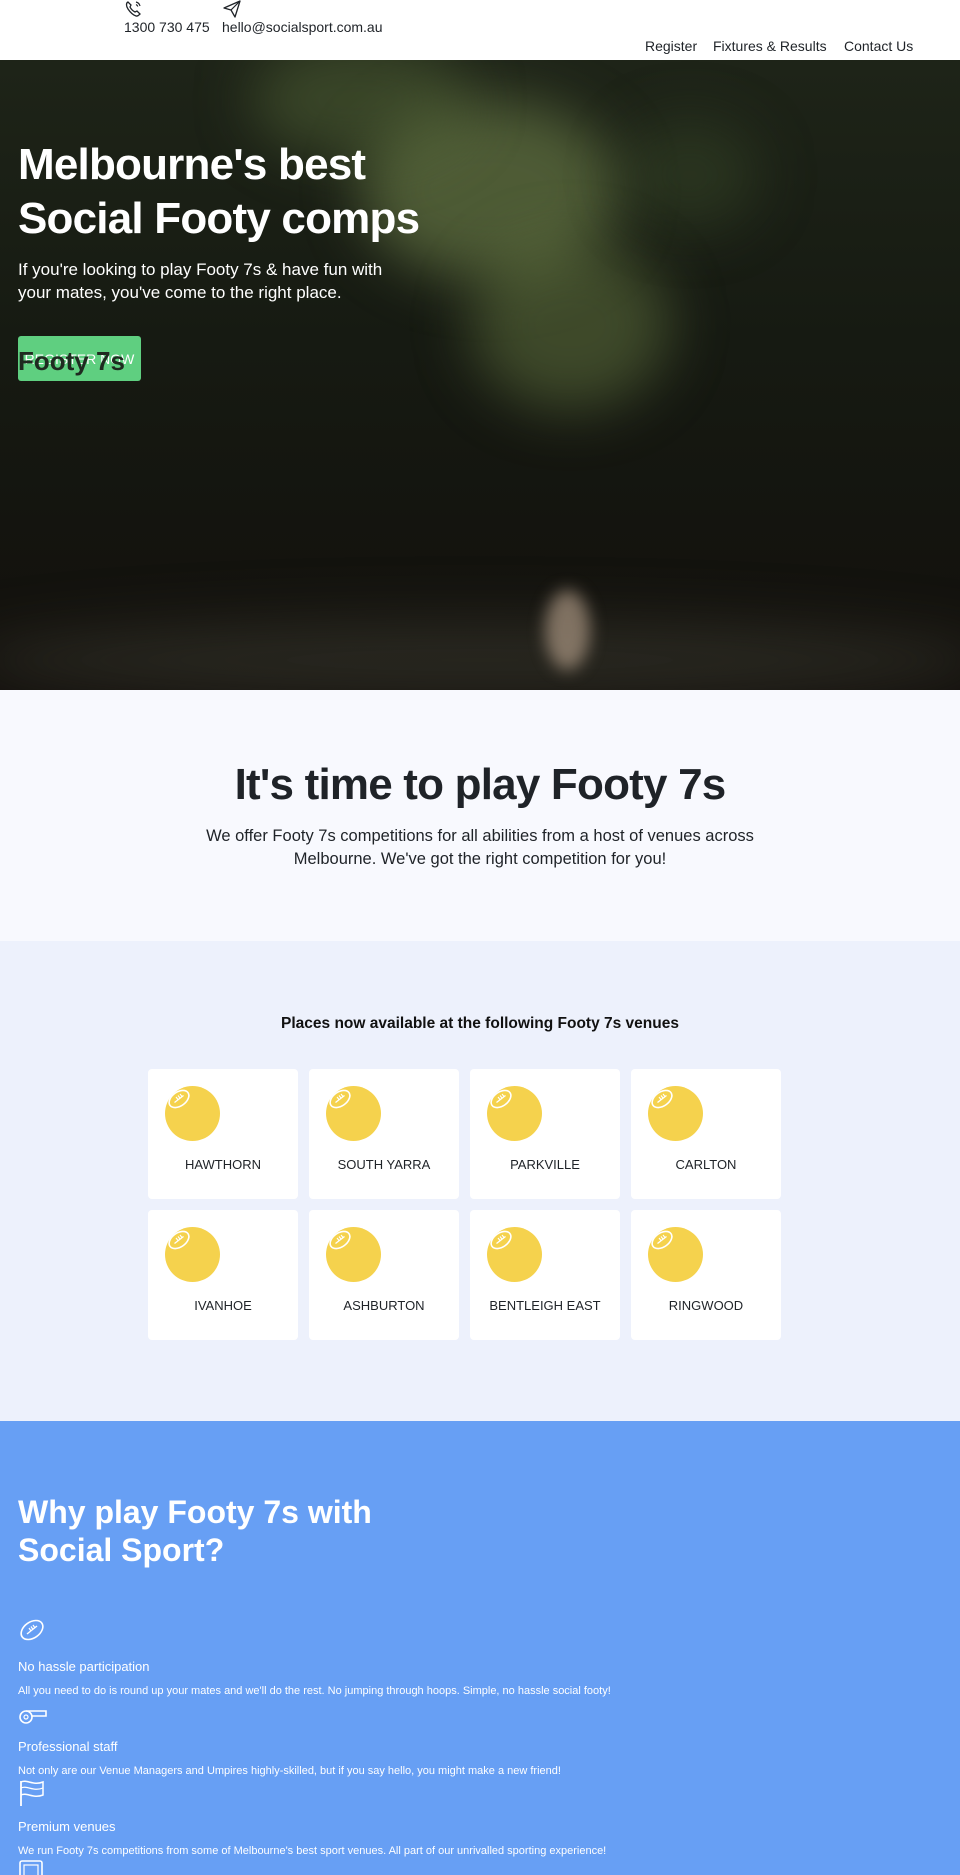 This screenshot has height=1875, width=960. What do you see at coordinates (384, 1305) in the screenshot?
I see `venue-name: ASHBURTON` at bounding box center [384, 1305].